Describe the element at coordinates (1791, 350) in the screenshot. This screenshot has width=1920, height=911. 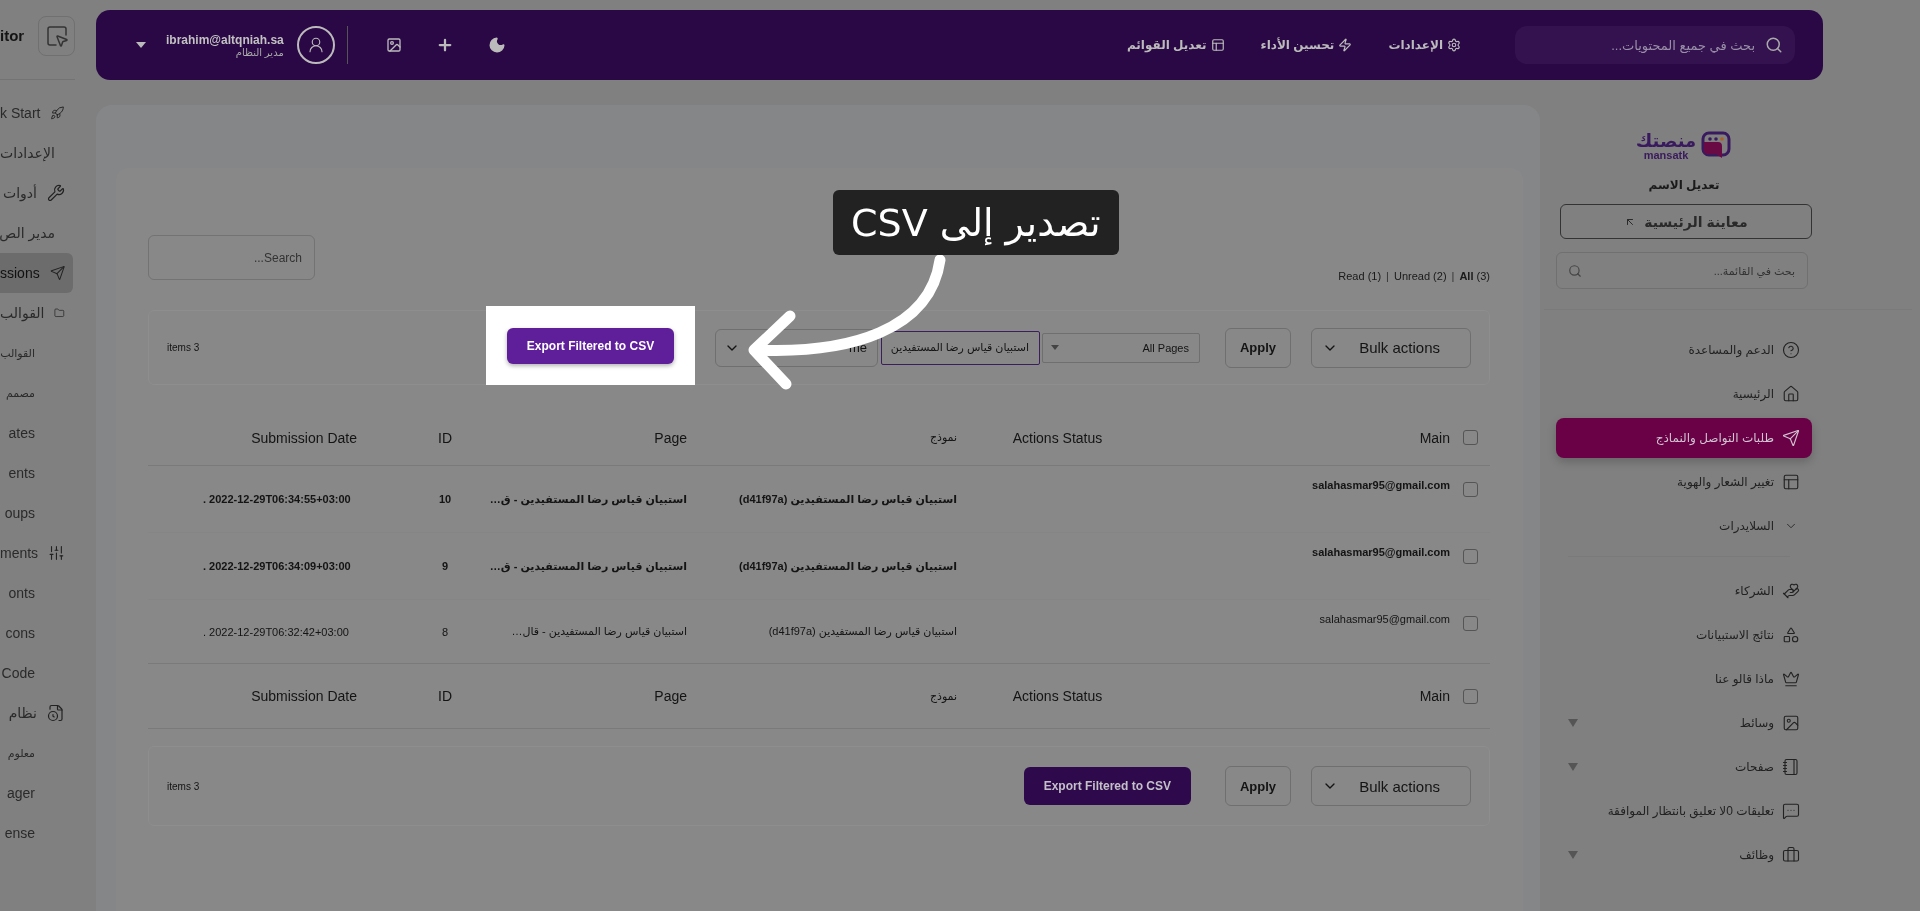
I see `help-icon` at that location.